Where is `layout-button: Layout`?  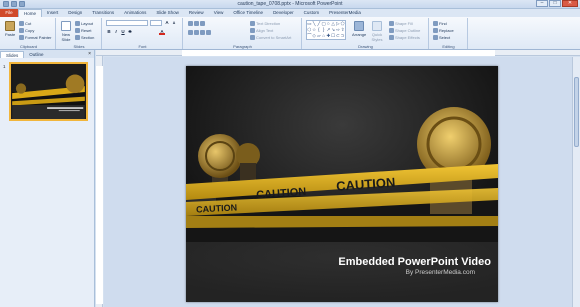 layout-button: Layout is located at coordinates (84, 23).